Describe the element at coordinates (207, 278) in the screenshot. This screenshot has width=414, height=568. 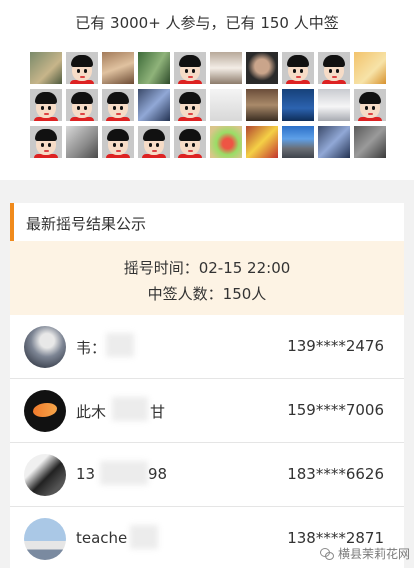
I see `draw-info-box: 摇号时间：02-15 22:00 中签人数：150人` at that location.